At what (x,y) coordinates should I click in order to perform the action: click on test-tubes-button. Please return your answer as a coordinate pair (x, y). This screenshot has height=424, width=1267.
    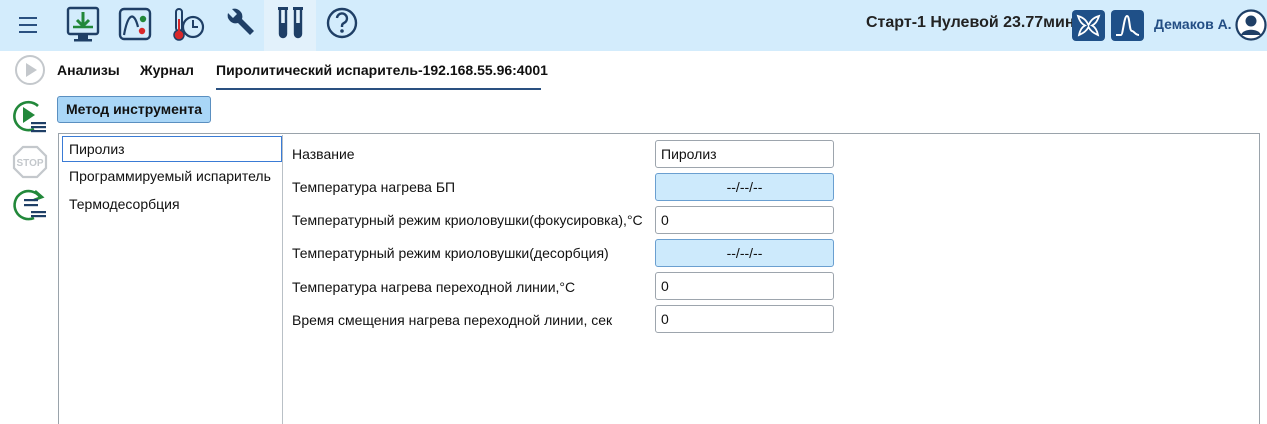
    Looking at the image, I should click on (290, 25).